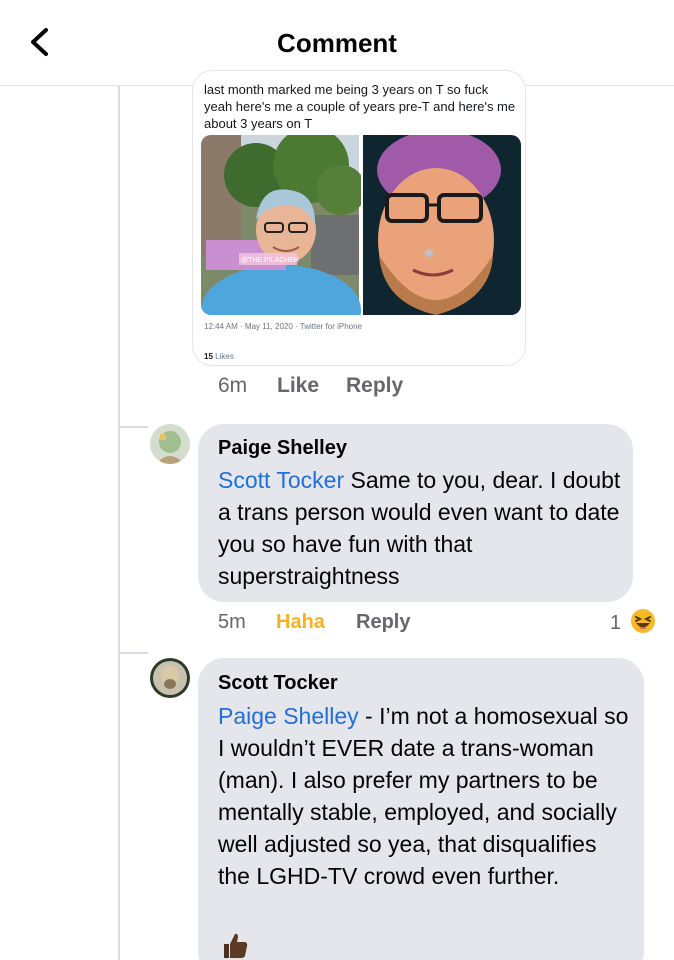  Describe the element at coordinates (119, 523) in the screenshot. I see `thread-line` at that location.